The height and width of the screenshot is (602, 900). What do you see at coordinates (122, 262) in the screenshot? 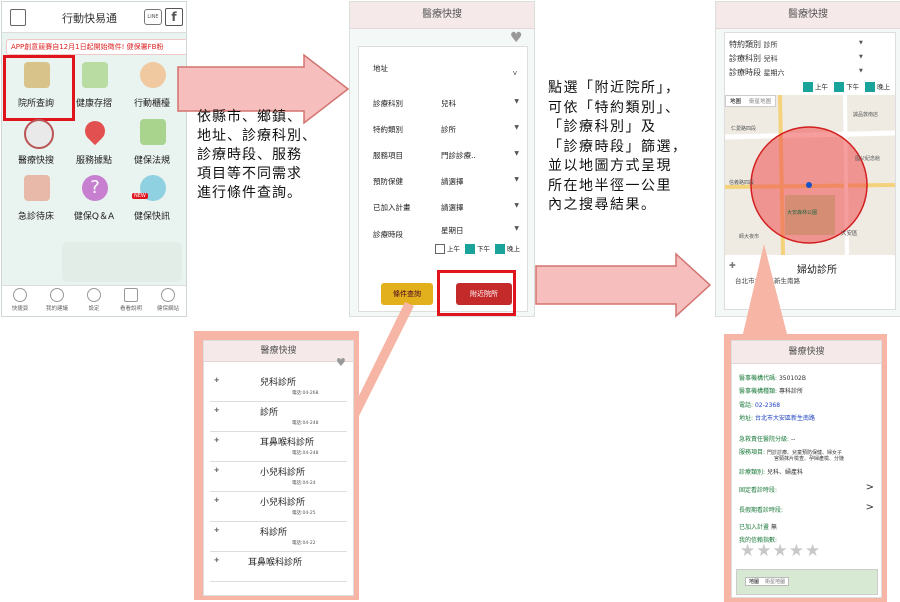
I see `stethoscope-illustration` at bounding box center [122, 262].